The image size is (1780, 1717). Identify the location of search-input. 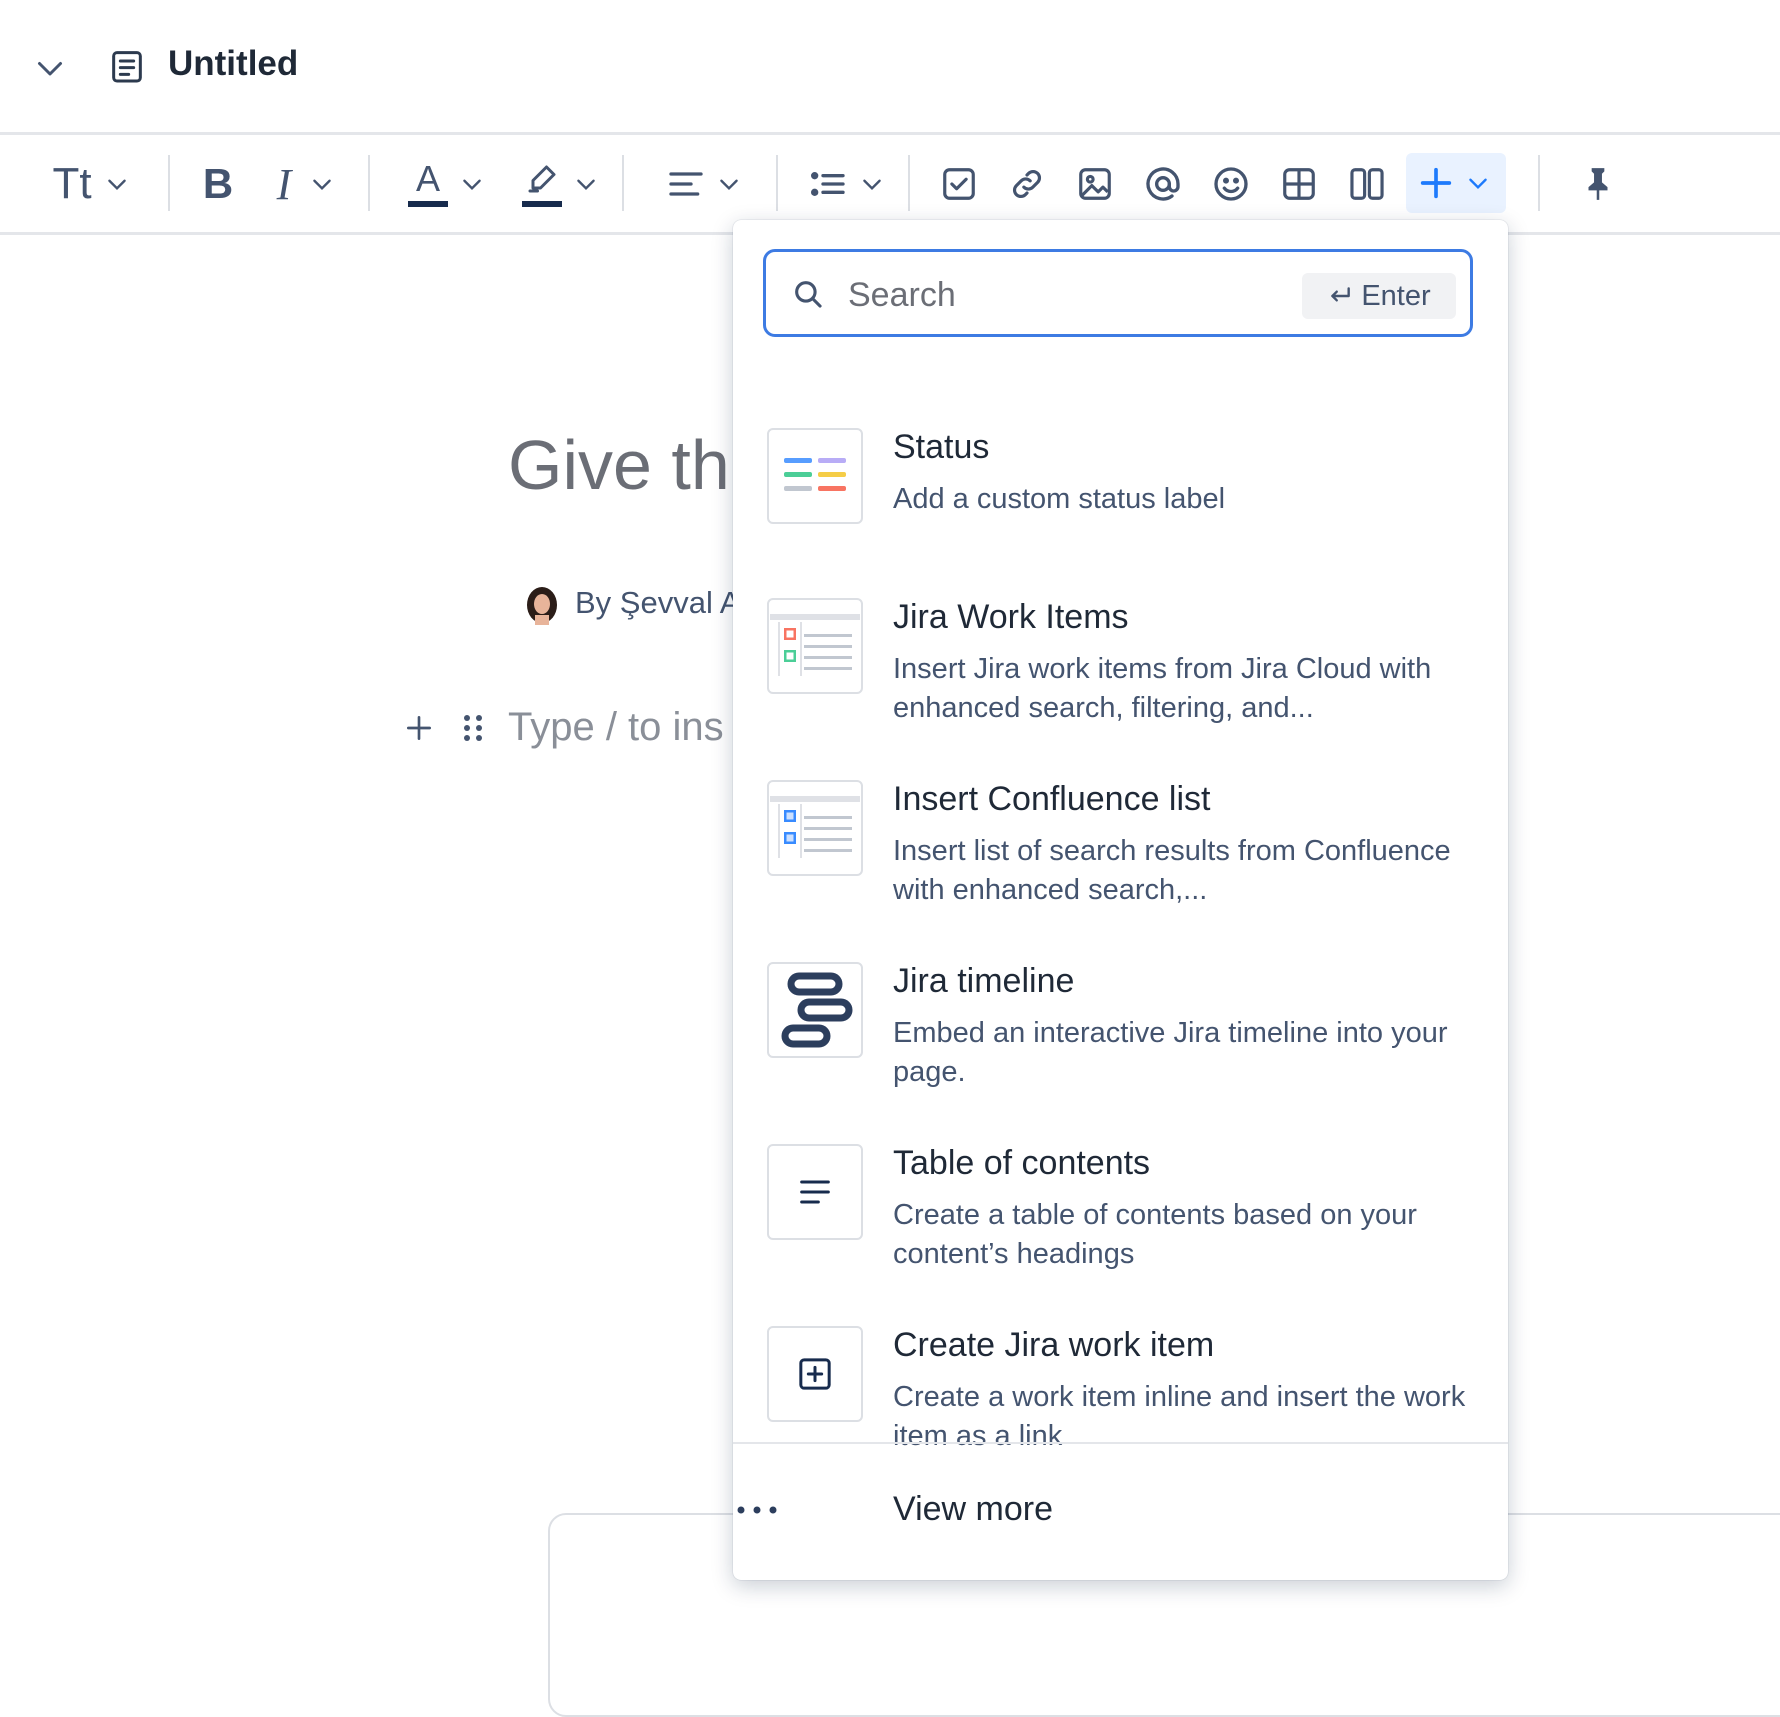
(1038, 295).